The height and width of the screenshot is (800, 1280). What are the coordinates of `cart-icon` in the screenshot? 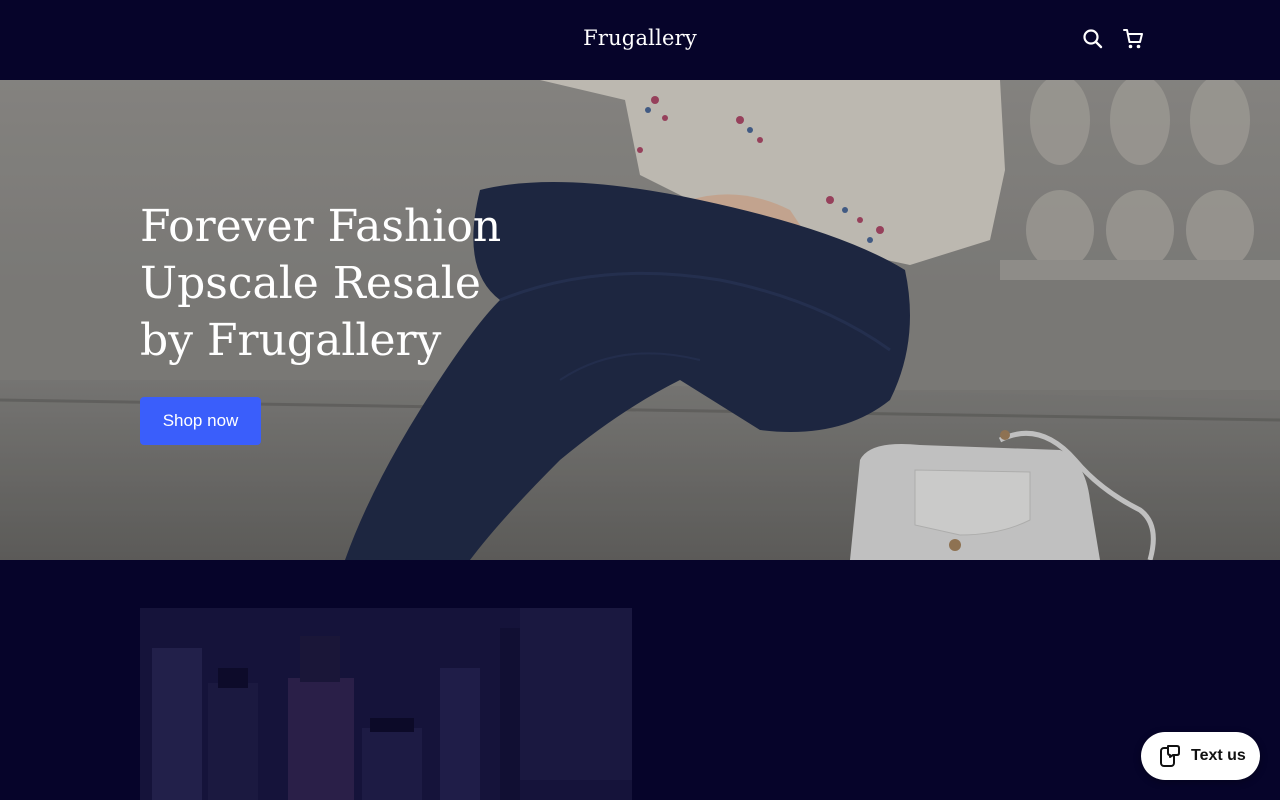 It's located at (1133, 39).